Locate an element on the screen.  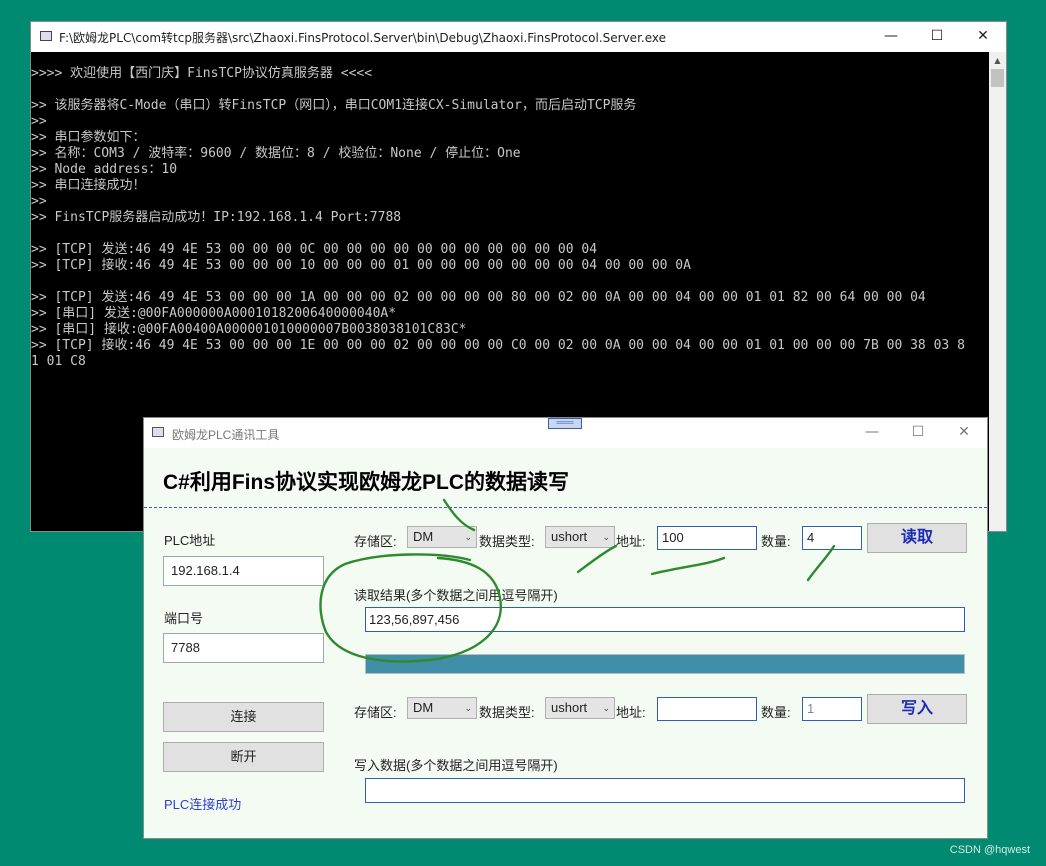
read-address-input: 100 is located at coordinates (707, 538).